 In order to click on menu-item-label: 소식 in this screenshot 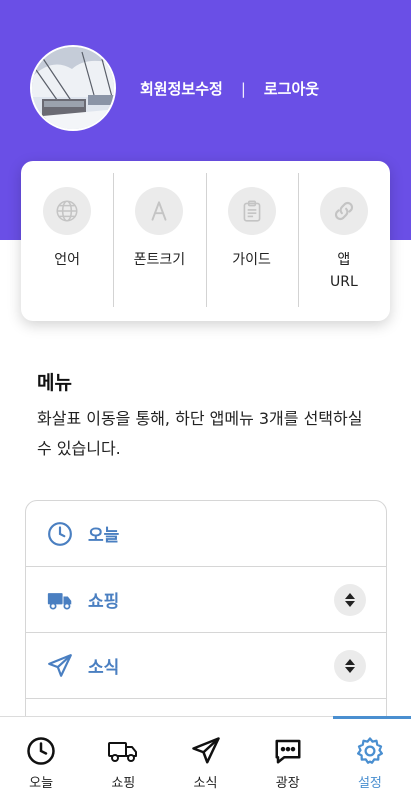, I will do `click(104, 668)`.